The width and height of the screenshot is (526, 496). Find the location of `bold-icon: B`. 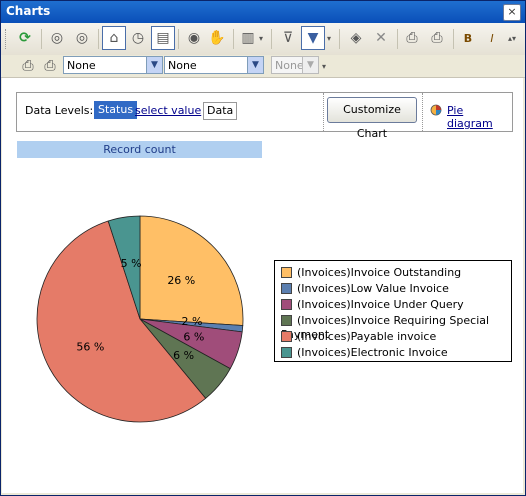

bold-icon: B is located at coordinates (468, 38).